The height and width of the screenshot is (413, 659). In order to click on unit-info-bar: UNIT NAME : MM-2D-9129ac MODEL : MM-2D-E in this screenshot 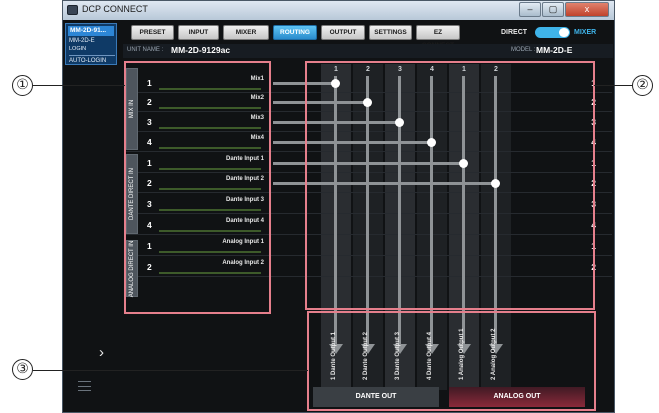, I will do `click(368, 51)`.